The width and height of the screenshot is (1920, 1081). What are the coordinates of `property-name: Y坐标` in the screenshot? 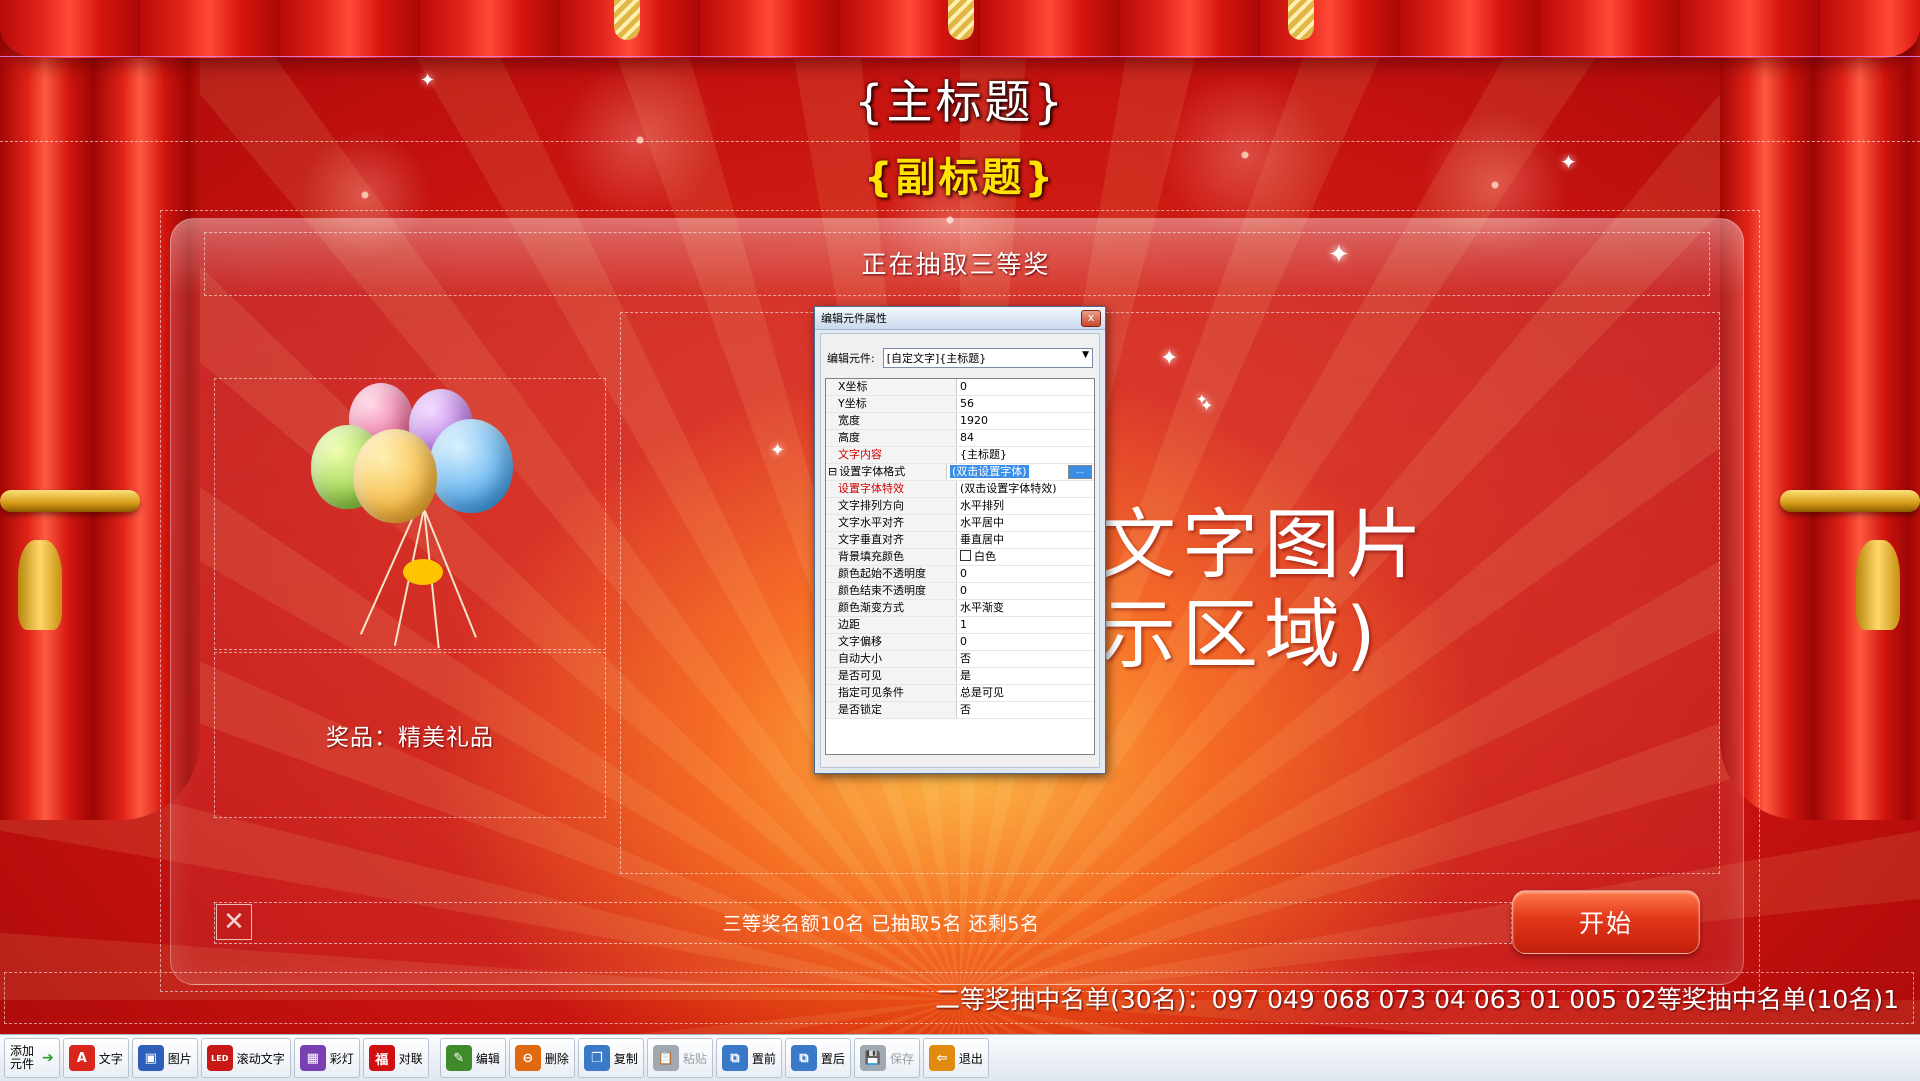 It's located at (891, 404).